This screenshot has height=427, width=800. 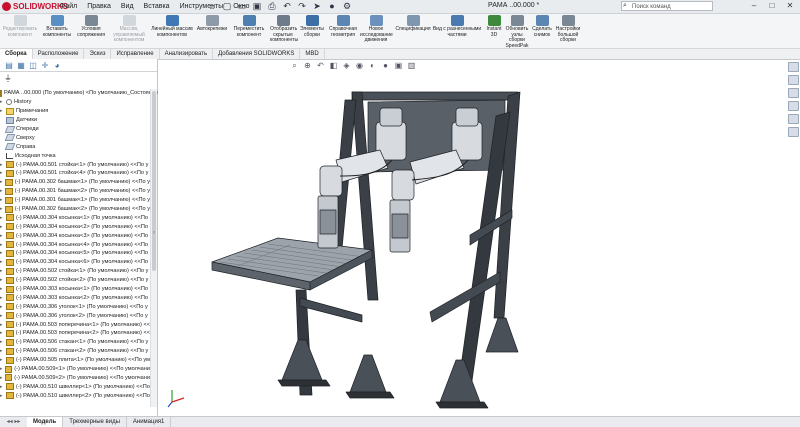 I want to click on toolbar-button-3: Массив, управляемый компонентом, so click(x=129, y=29).